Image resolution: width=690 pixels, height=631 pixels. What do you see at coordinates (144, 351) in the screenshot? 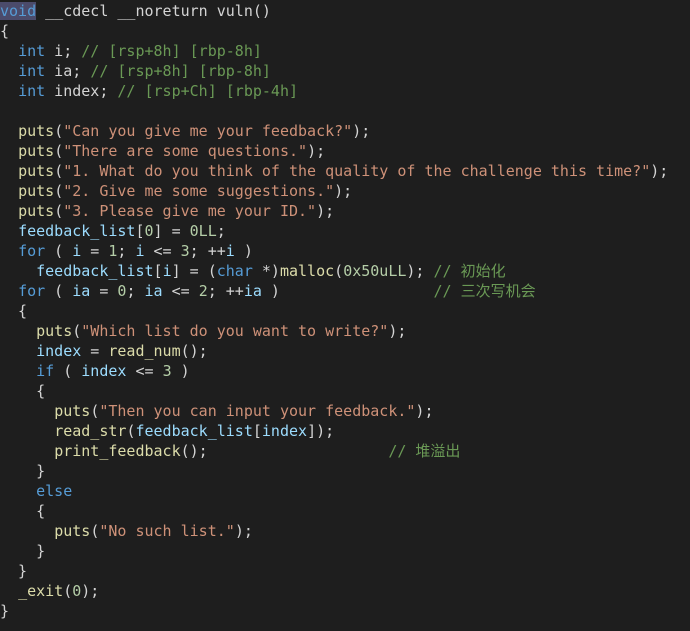
I see `code-token: read_num` at bounding box center [144, 351].